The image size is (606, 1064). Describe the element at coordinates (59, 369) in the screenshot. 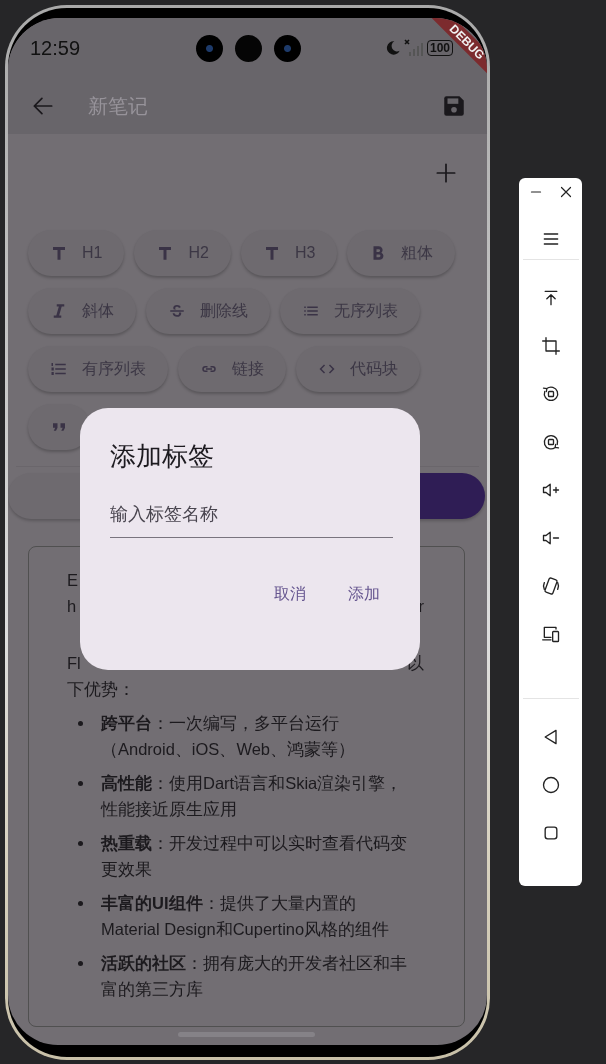

I see `numbered-list-icon` at that location.